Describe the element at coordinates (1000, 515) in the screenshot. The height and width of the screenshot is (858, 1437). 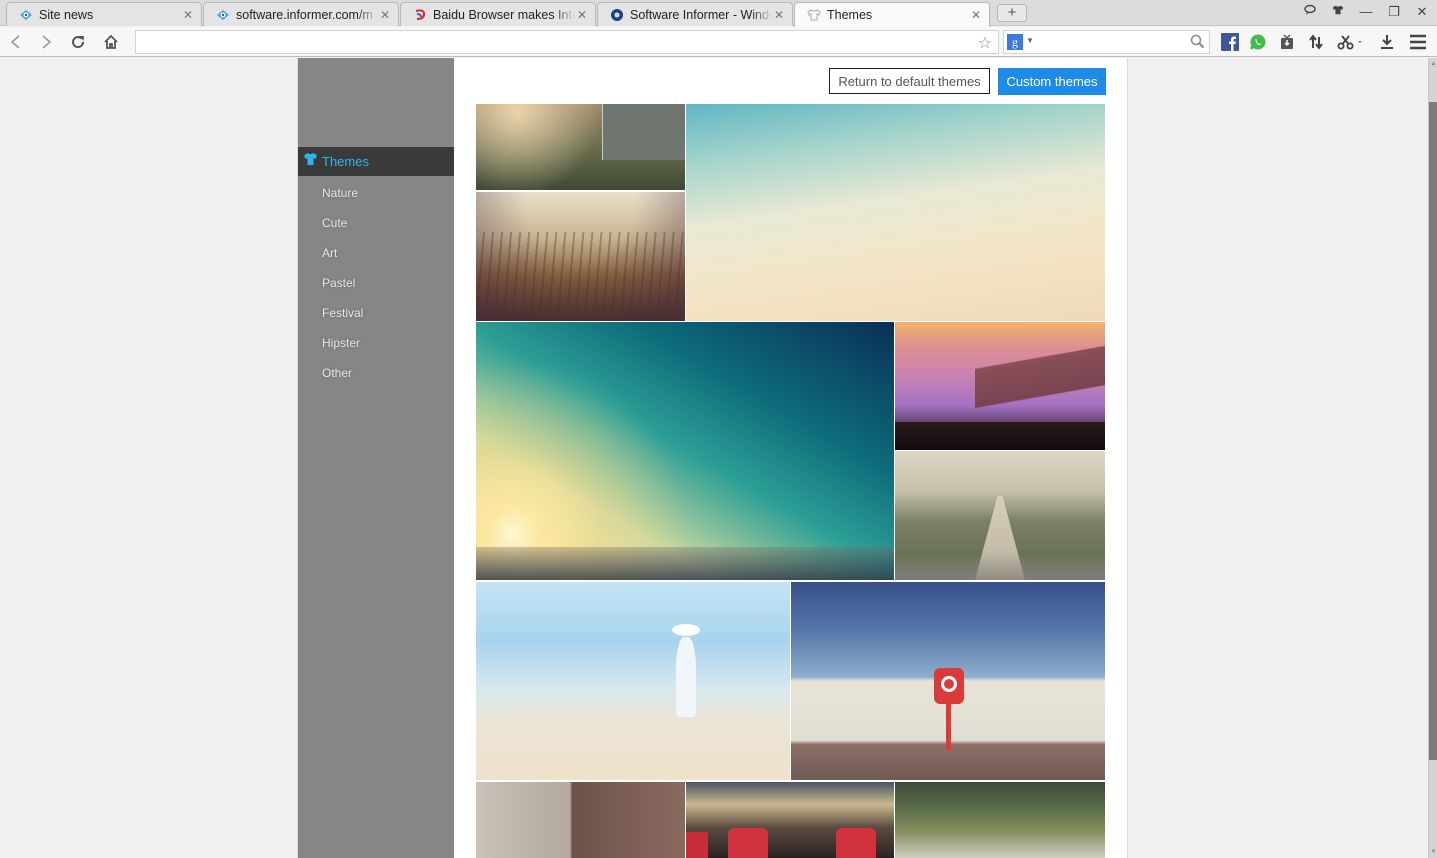
I see `theme-tile-city-street-hill` at that location.